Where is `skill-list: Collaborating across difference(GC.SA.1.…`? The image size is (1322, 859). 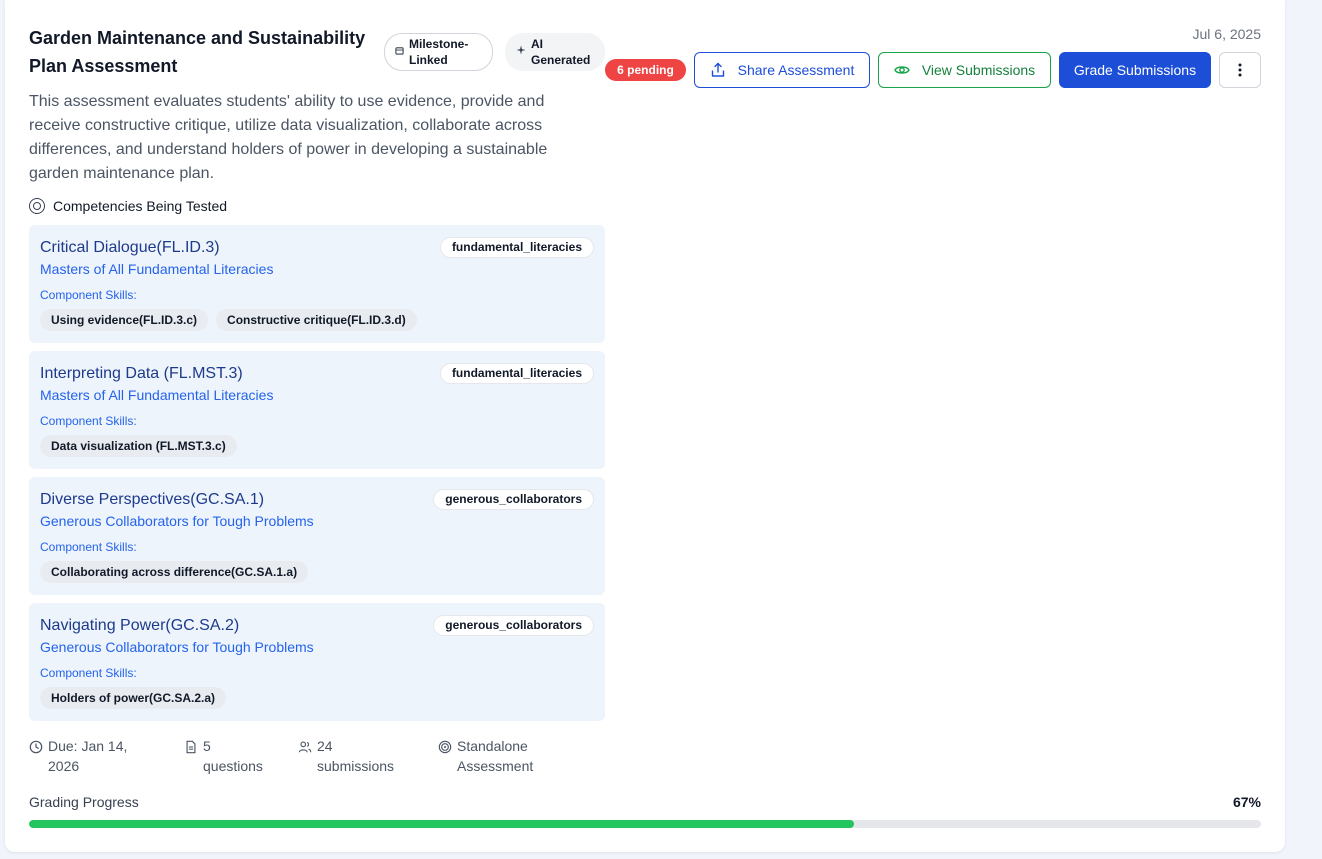
skill-list: Collaborating across difference(GC.SA.1.… is located at coordinates (317, 572).